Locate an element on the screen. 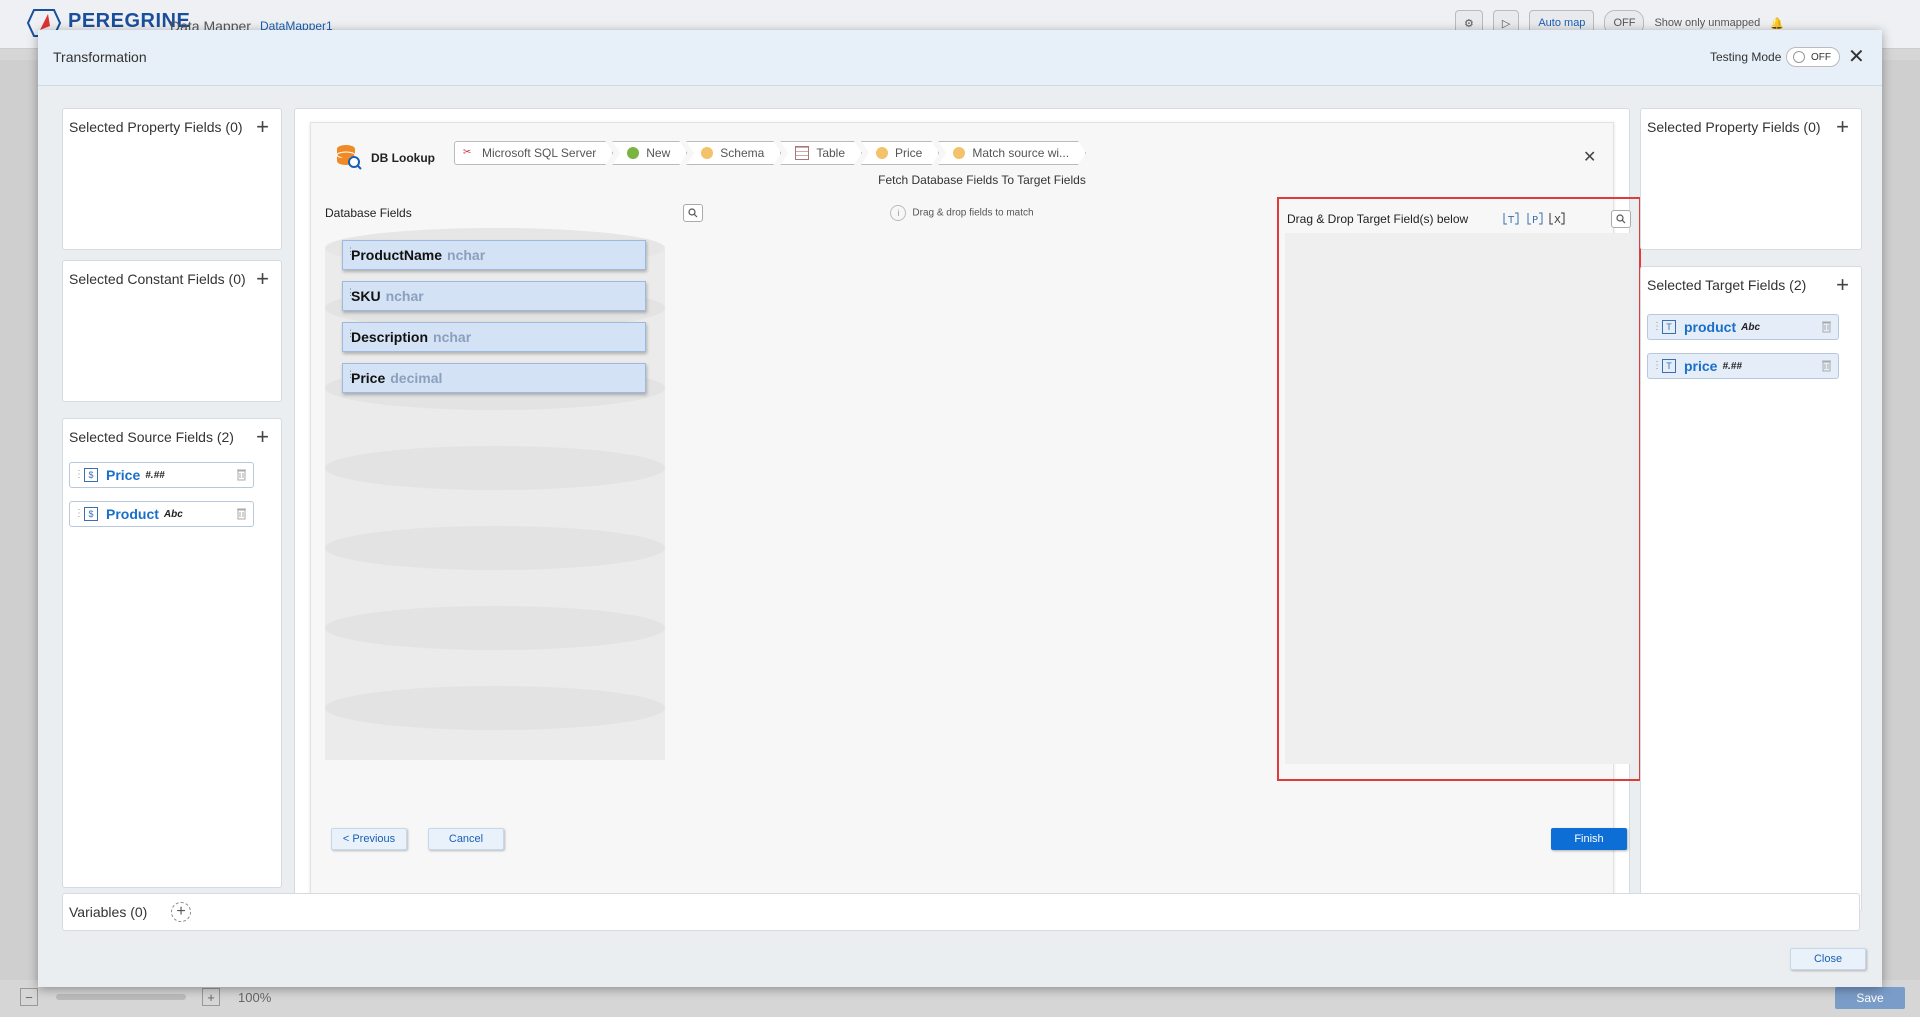 This screenshot has height=1017, width=1920. gear-icon: ⚙ is located at coordinates (1469, 23).